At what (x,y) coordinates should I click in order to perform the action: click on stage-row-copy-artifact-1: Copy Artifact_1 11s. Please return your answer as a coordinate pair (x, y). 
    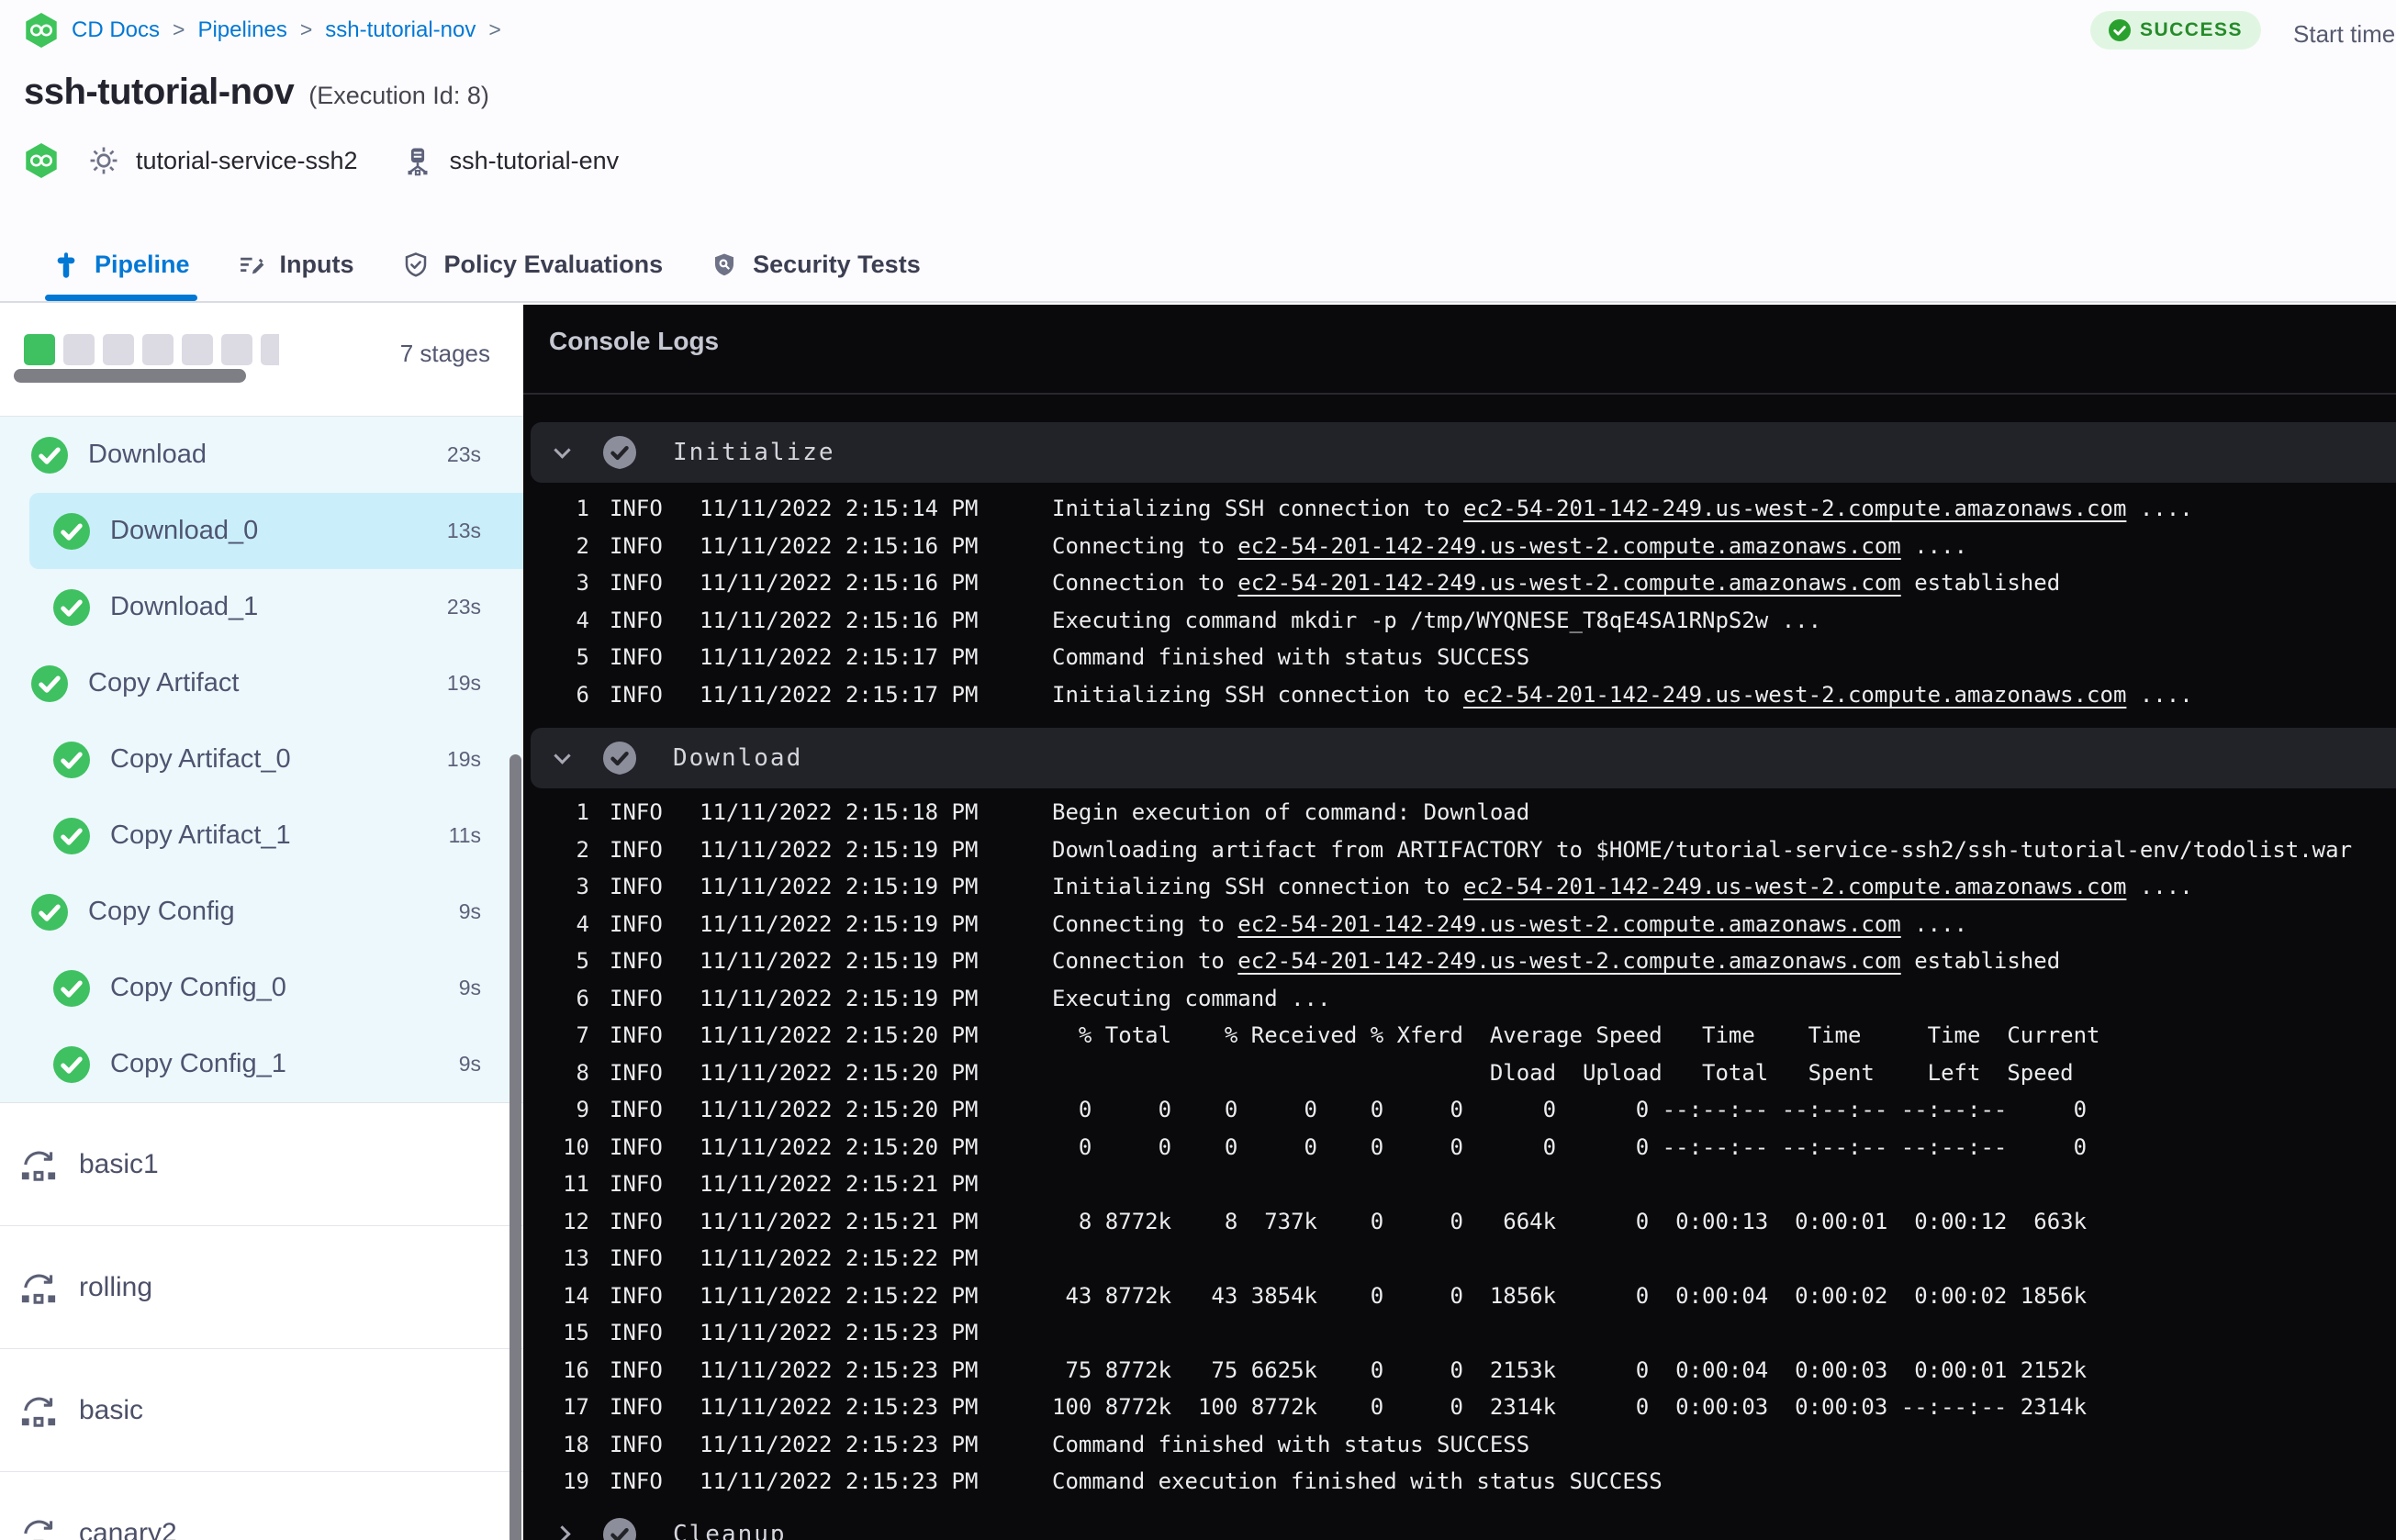
    Looking at the image, I should click on (262, 836).